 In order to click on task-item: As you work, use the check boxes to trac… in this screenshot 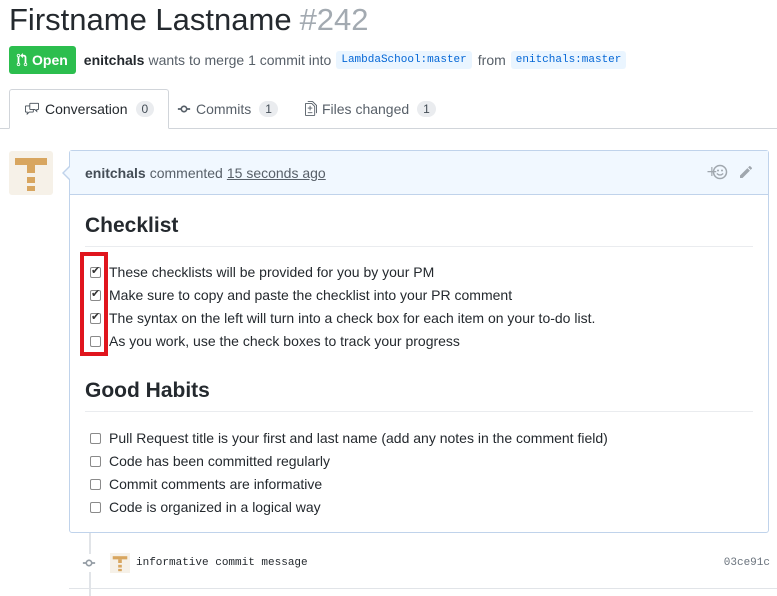, I will do `click(275, 341)`.